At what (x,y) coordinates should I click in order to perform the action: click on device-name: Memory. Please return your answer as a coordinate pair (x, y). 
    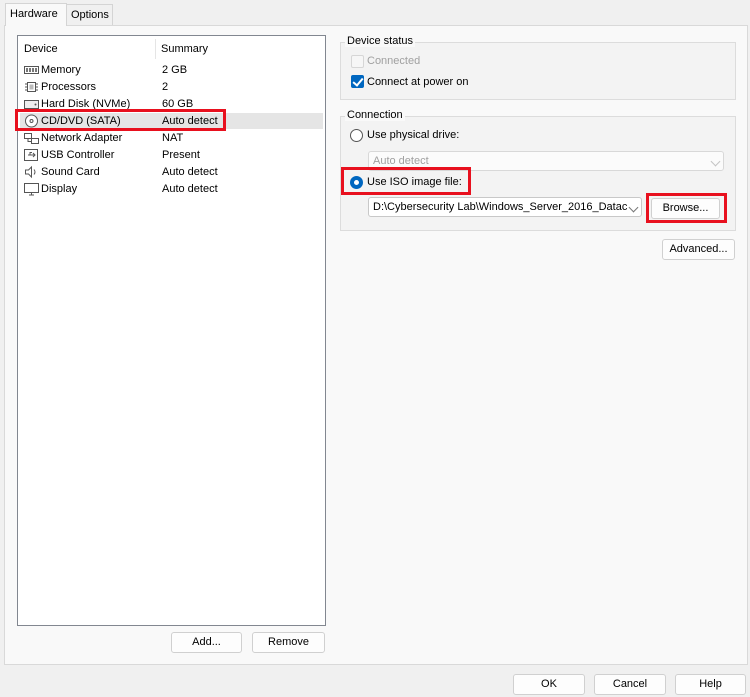
    Looking at the image, I should click on (61, 70).